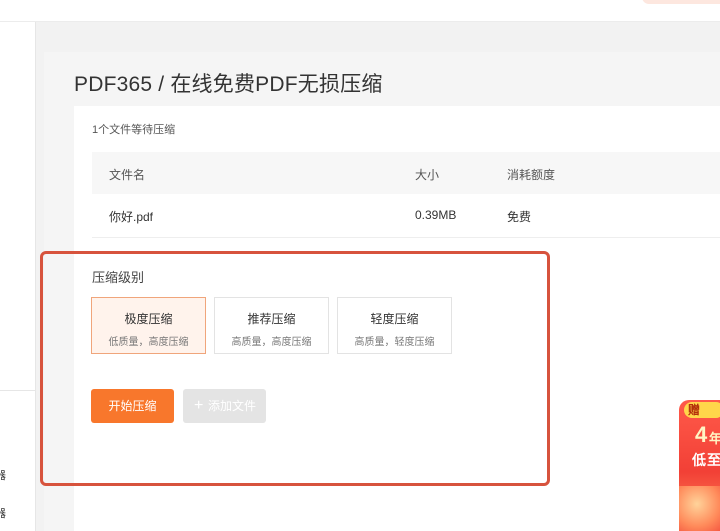 The height and width of the screenshot is (531, 720). Describe the element at coordinates (702, 410) in the screenshot. I see `promo-tag: 赠` at that location.